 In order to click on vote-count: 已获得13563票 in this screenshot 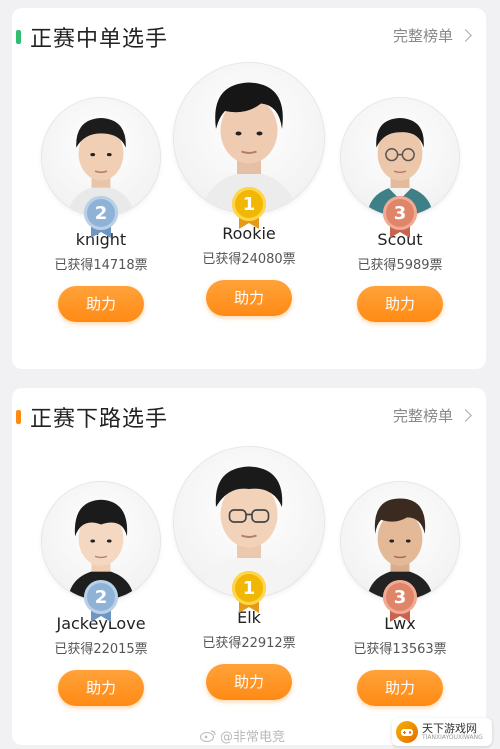, I will do `click(400, 649)`.